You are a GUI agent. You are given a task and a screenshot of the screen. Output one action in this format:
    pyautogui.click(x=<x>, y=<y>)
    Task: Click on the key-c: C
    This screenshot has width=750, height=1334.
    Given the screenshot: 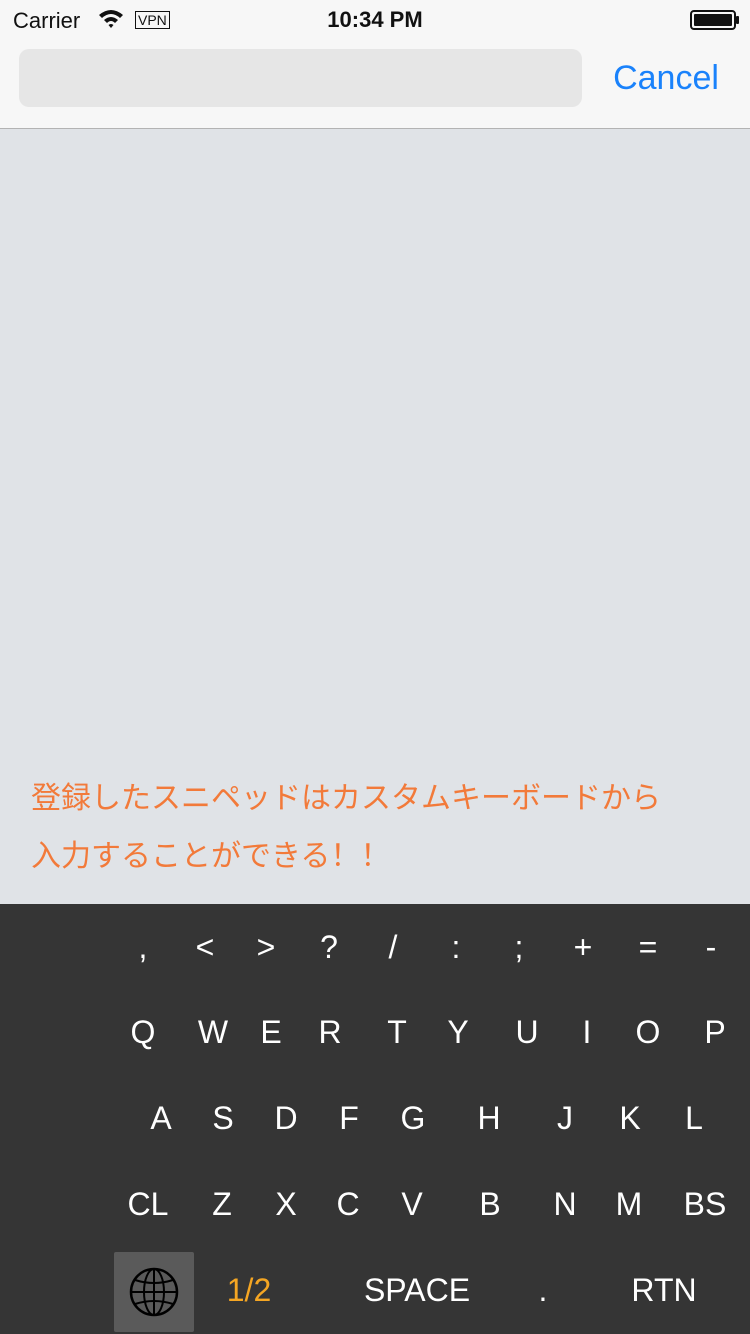 What is the action you would take?
    pyautogui.click(x=348, y=1204)
    